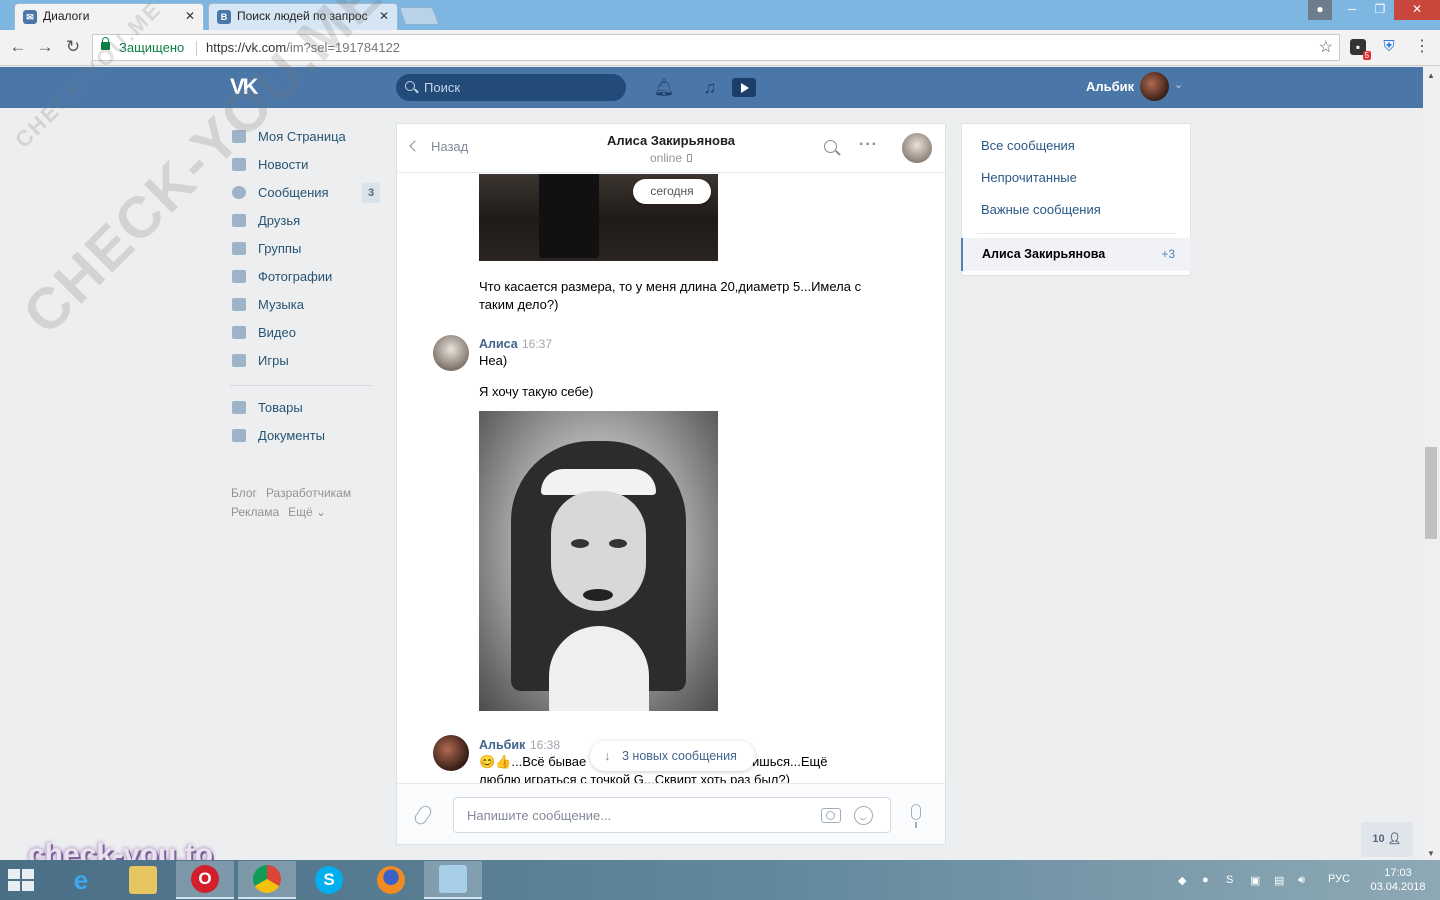 Image resolution: width=1440 pixels, height=900 pixels. What do you see at coordinates (1178, 84) in the screenshot?
I see `chevron-down-icon: ⌄` at bounding box center [1178, 84].